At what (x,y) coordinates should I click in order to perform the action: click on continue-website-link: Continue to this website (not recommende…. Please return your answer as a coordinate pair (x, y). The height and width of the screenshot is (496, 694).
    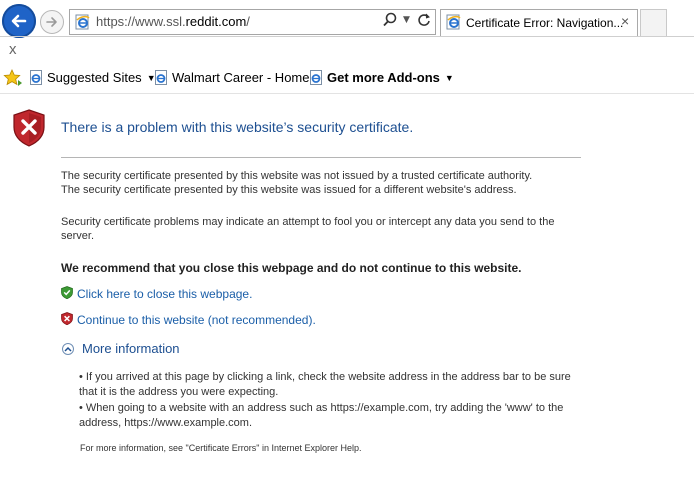
    Looking at the image, I should click on (188, 320).